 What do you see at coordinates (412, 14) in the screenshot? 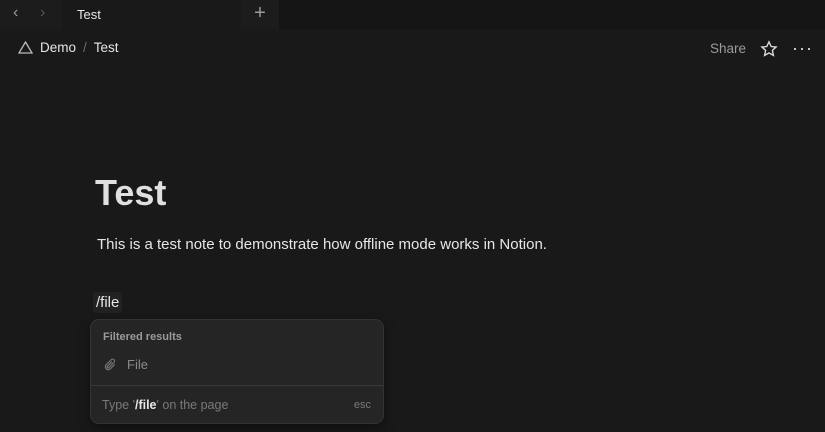
I see `tab-bar: ‹ › Test +` at bounding box center [412, 14].